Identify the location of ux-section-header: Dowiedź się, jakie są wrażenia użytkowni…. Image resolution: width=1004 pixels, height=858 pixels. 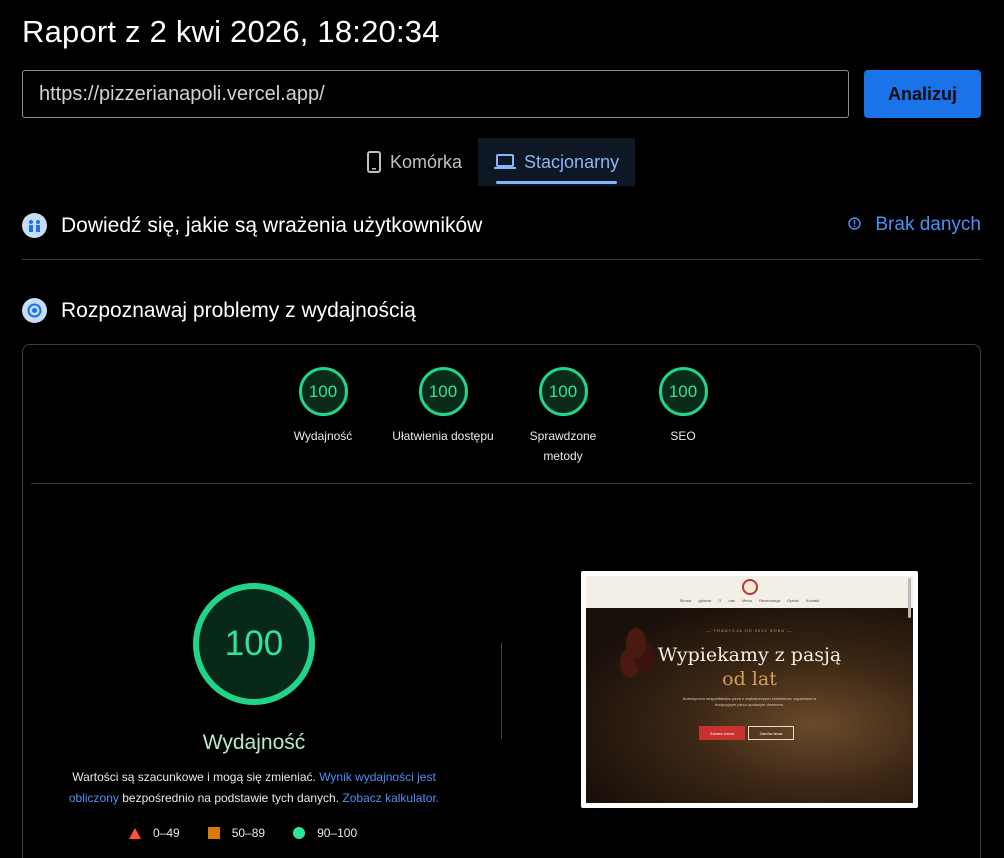
(252, 225).